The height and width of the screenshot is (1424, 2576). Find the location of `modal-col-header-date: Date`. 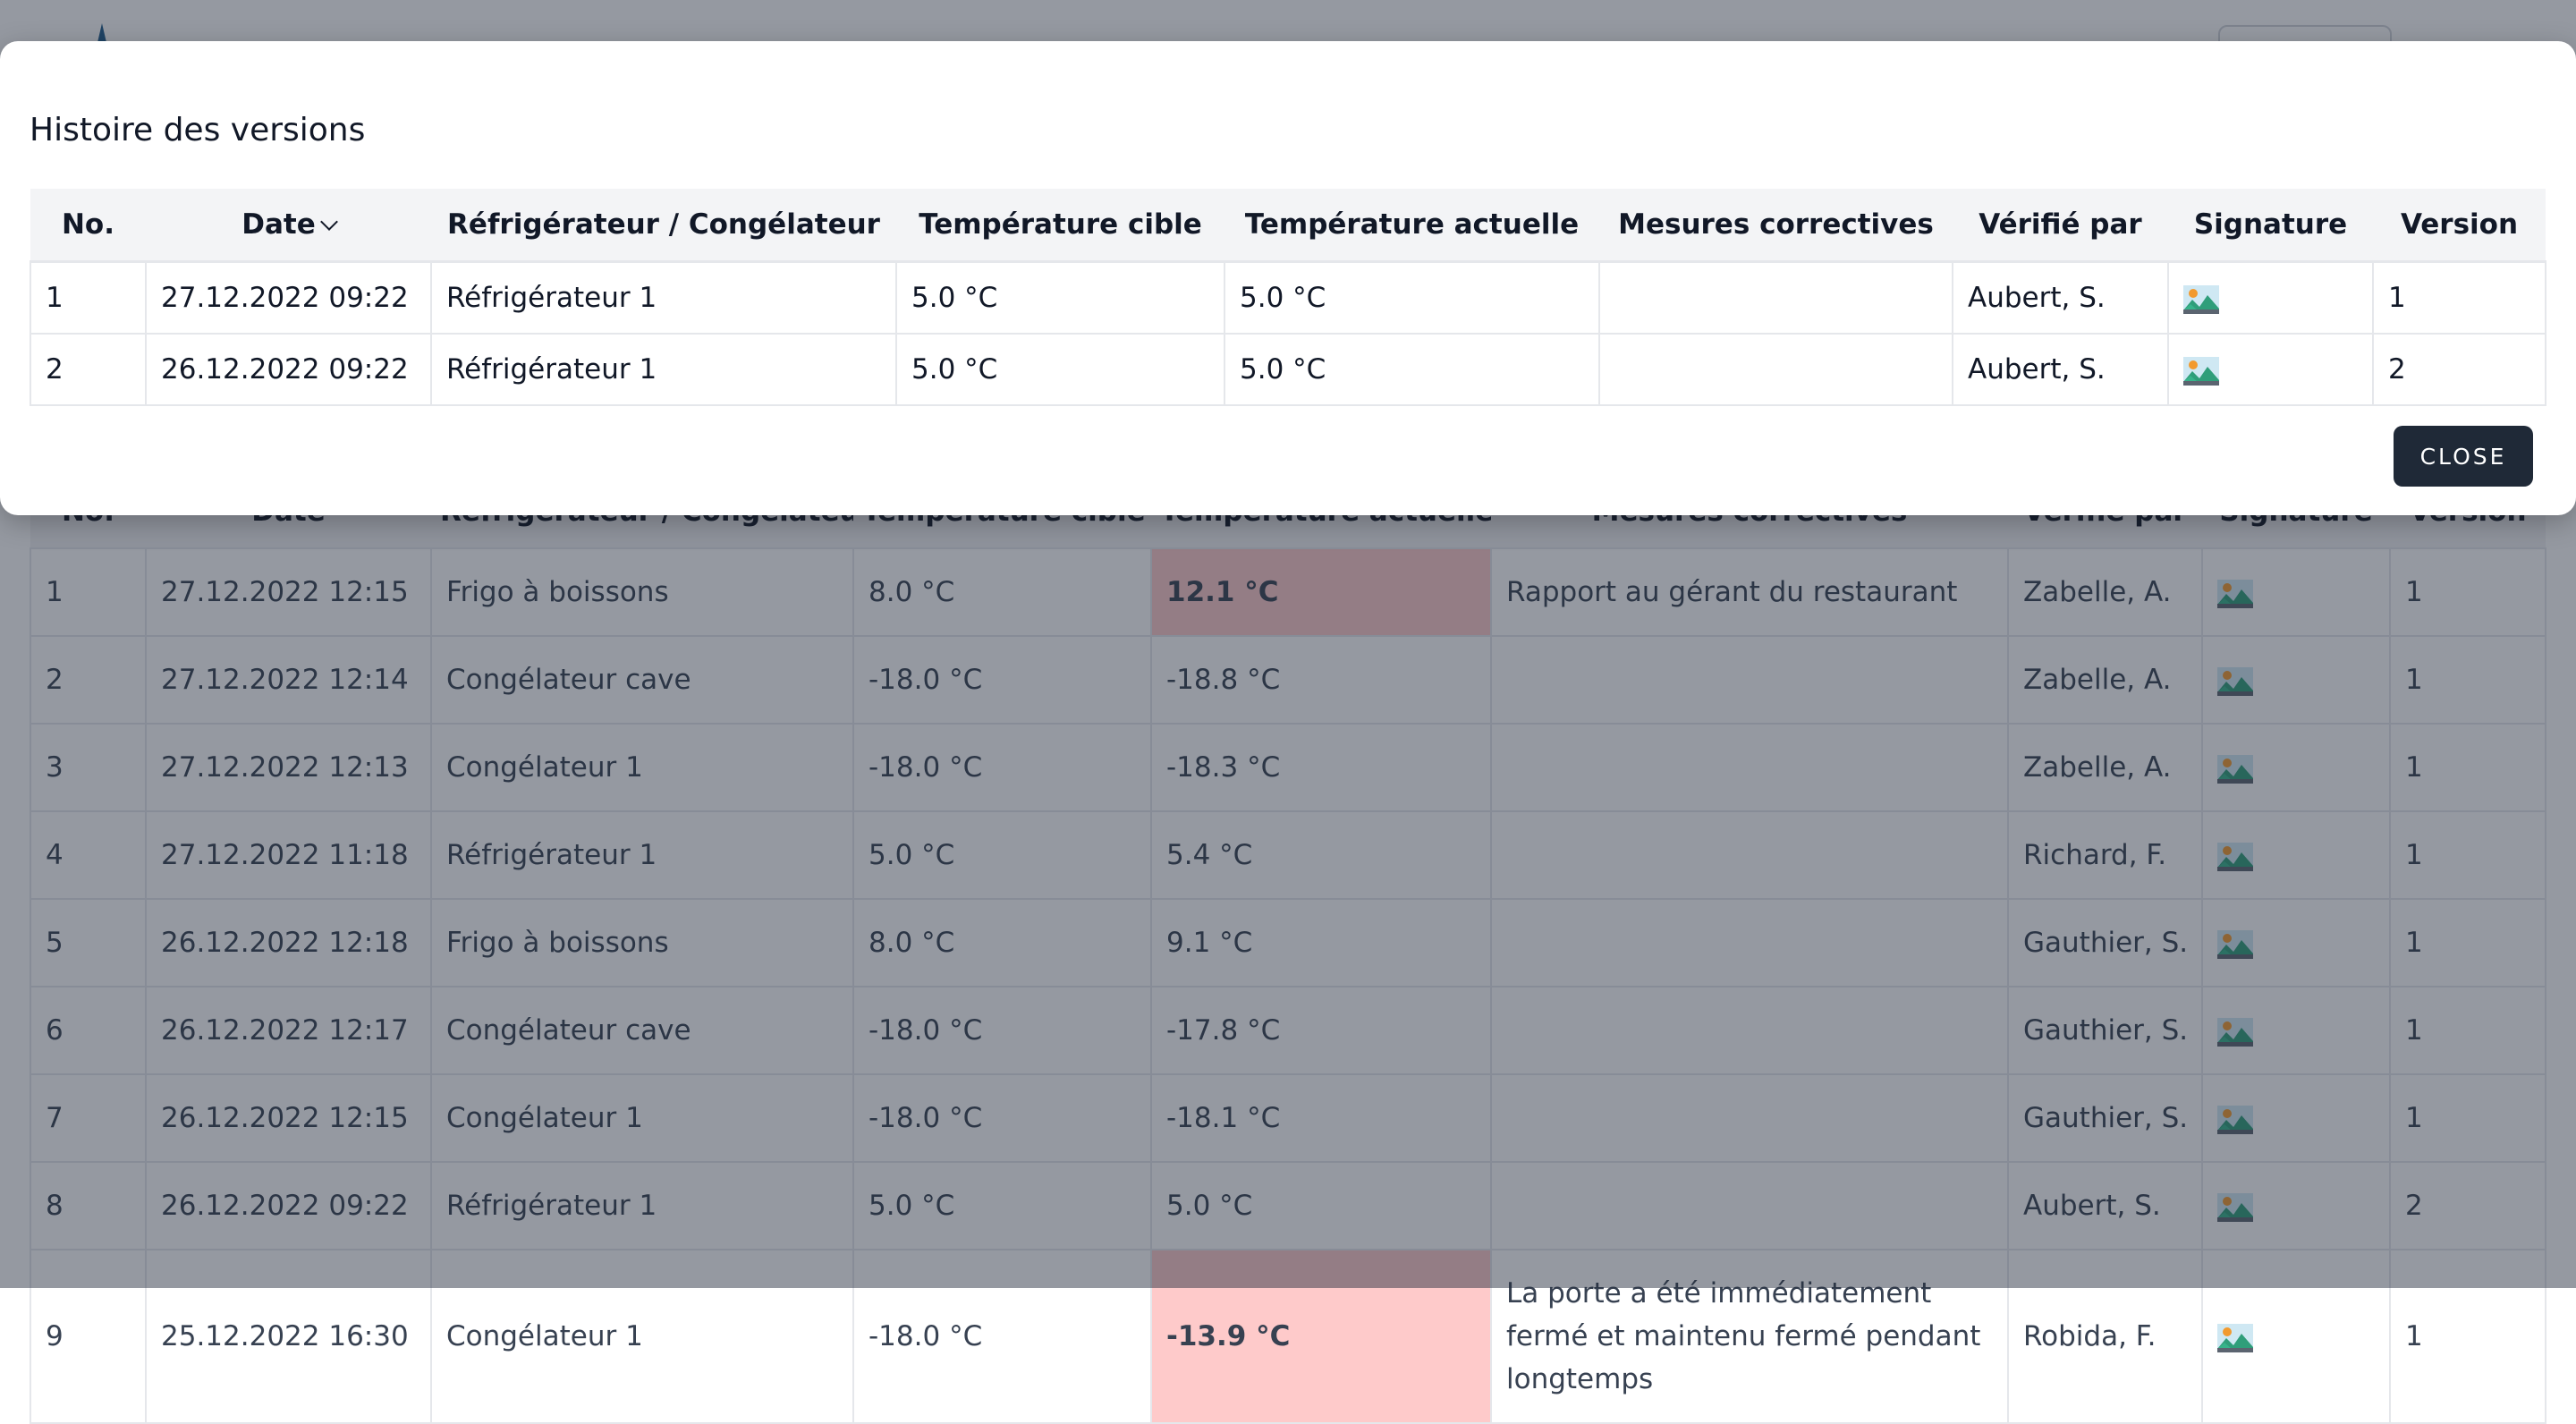

modal-col-header-date: Date is located at coordinates (288, 226).